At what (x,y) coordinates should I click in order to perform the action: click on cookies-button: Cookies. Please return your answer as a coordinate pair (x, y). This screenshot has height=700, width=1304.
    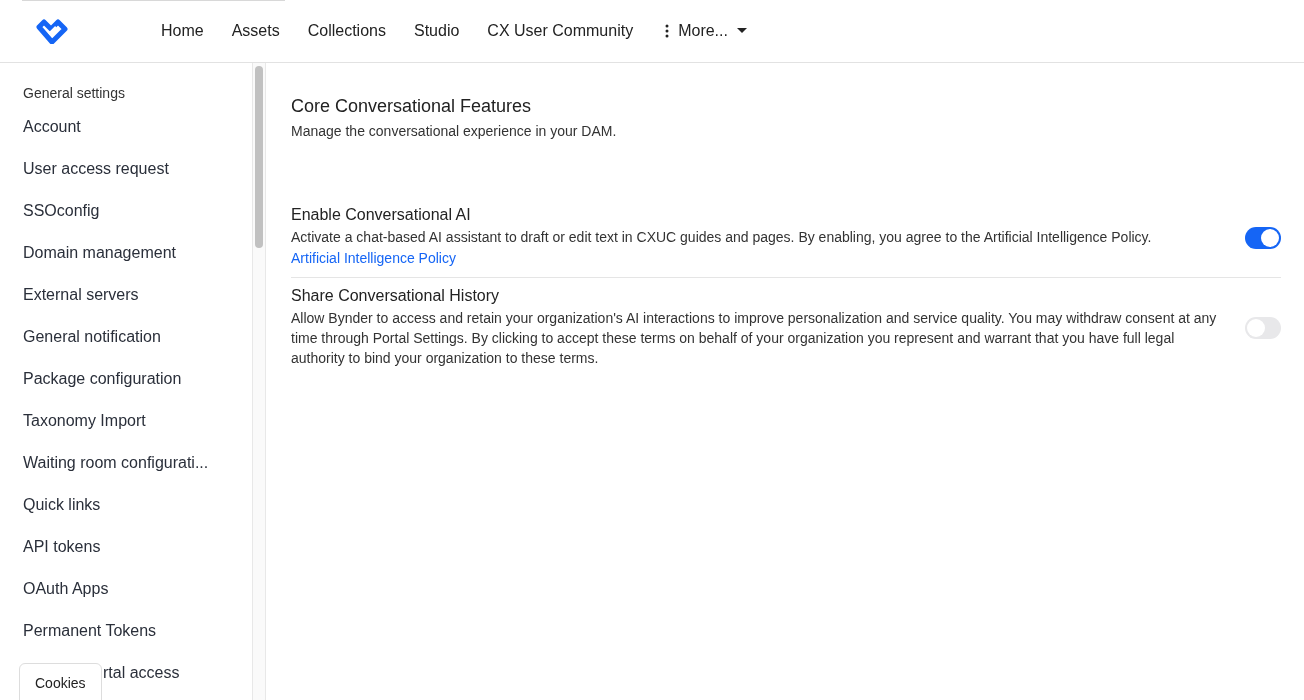
    Looking at the image, I should click on (60, 681).